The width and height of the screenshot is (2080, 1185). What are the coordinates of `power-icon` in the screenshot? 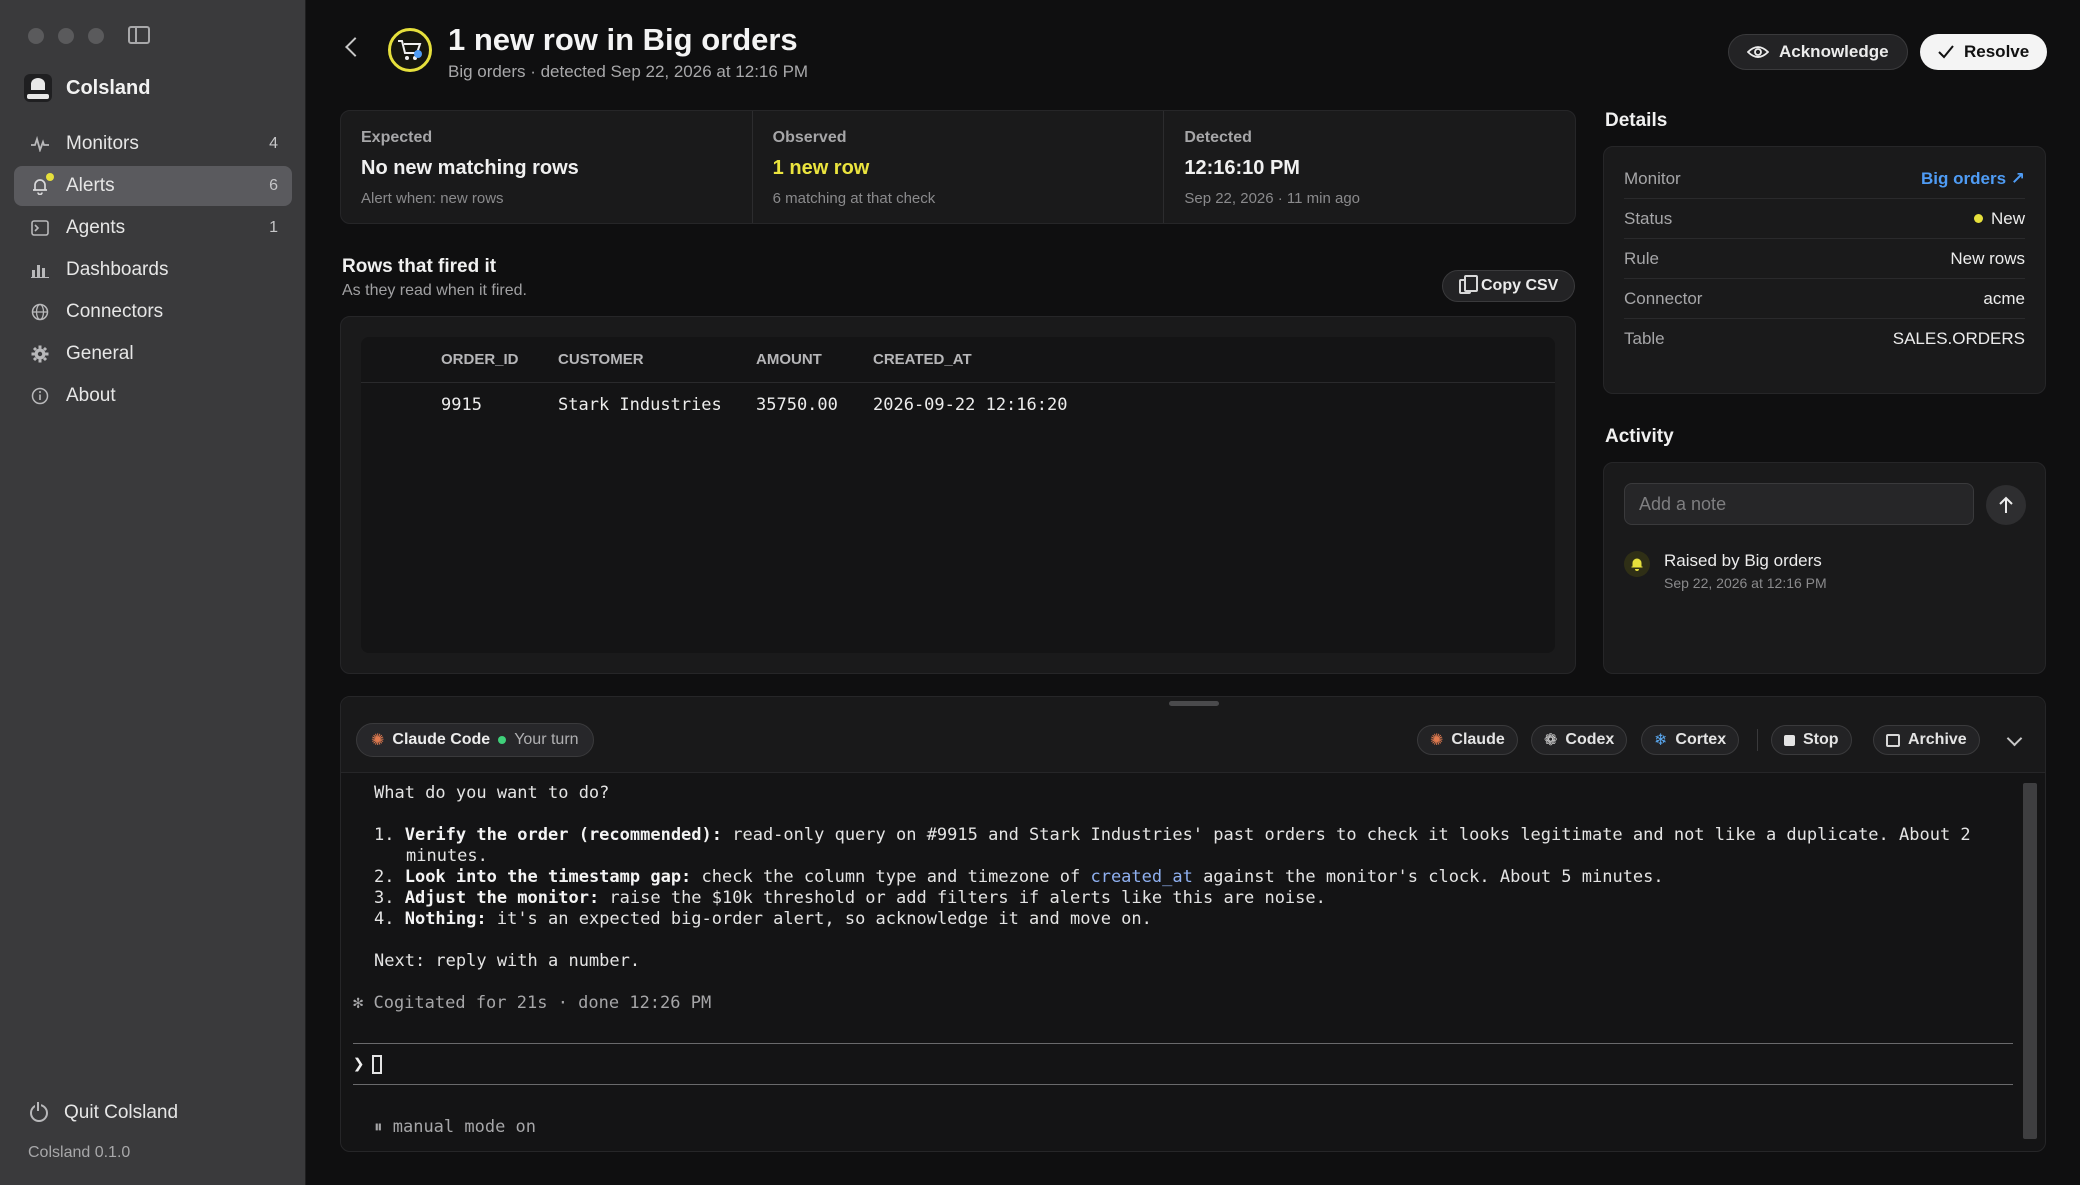 It's located at (39, 1112).